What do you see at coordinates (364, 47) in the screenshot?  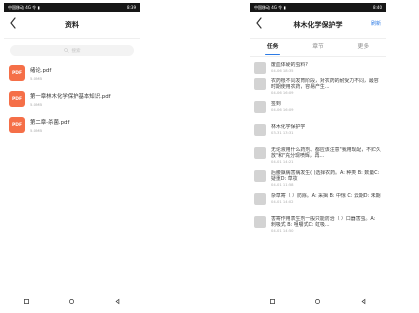 I see `tab-more: 更多` at bounding box center [364, 47].